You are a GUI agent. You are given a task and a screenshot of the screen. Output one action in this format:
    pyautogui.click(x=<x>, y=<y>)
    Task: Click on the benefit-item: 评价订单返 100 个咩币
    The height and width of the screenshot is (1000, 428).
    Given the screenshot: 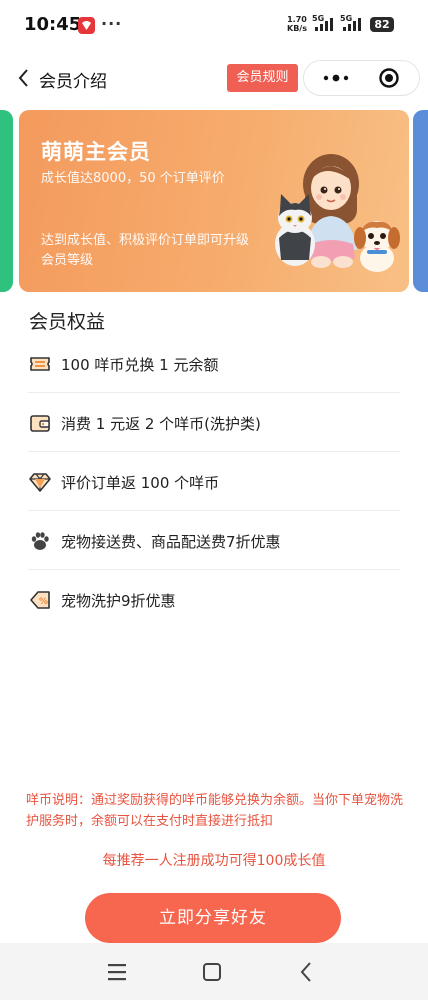 What is the action you would take?
    pyautogui.click(x=214, y=481)
    